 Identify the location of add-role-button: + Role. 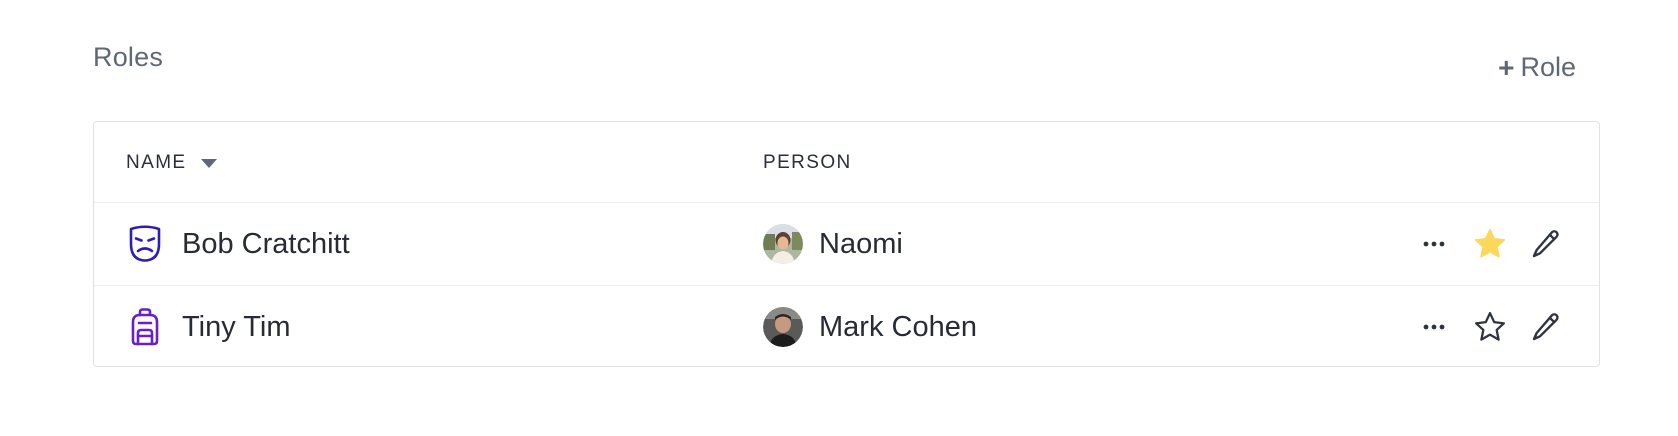
(1537, 67).